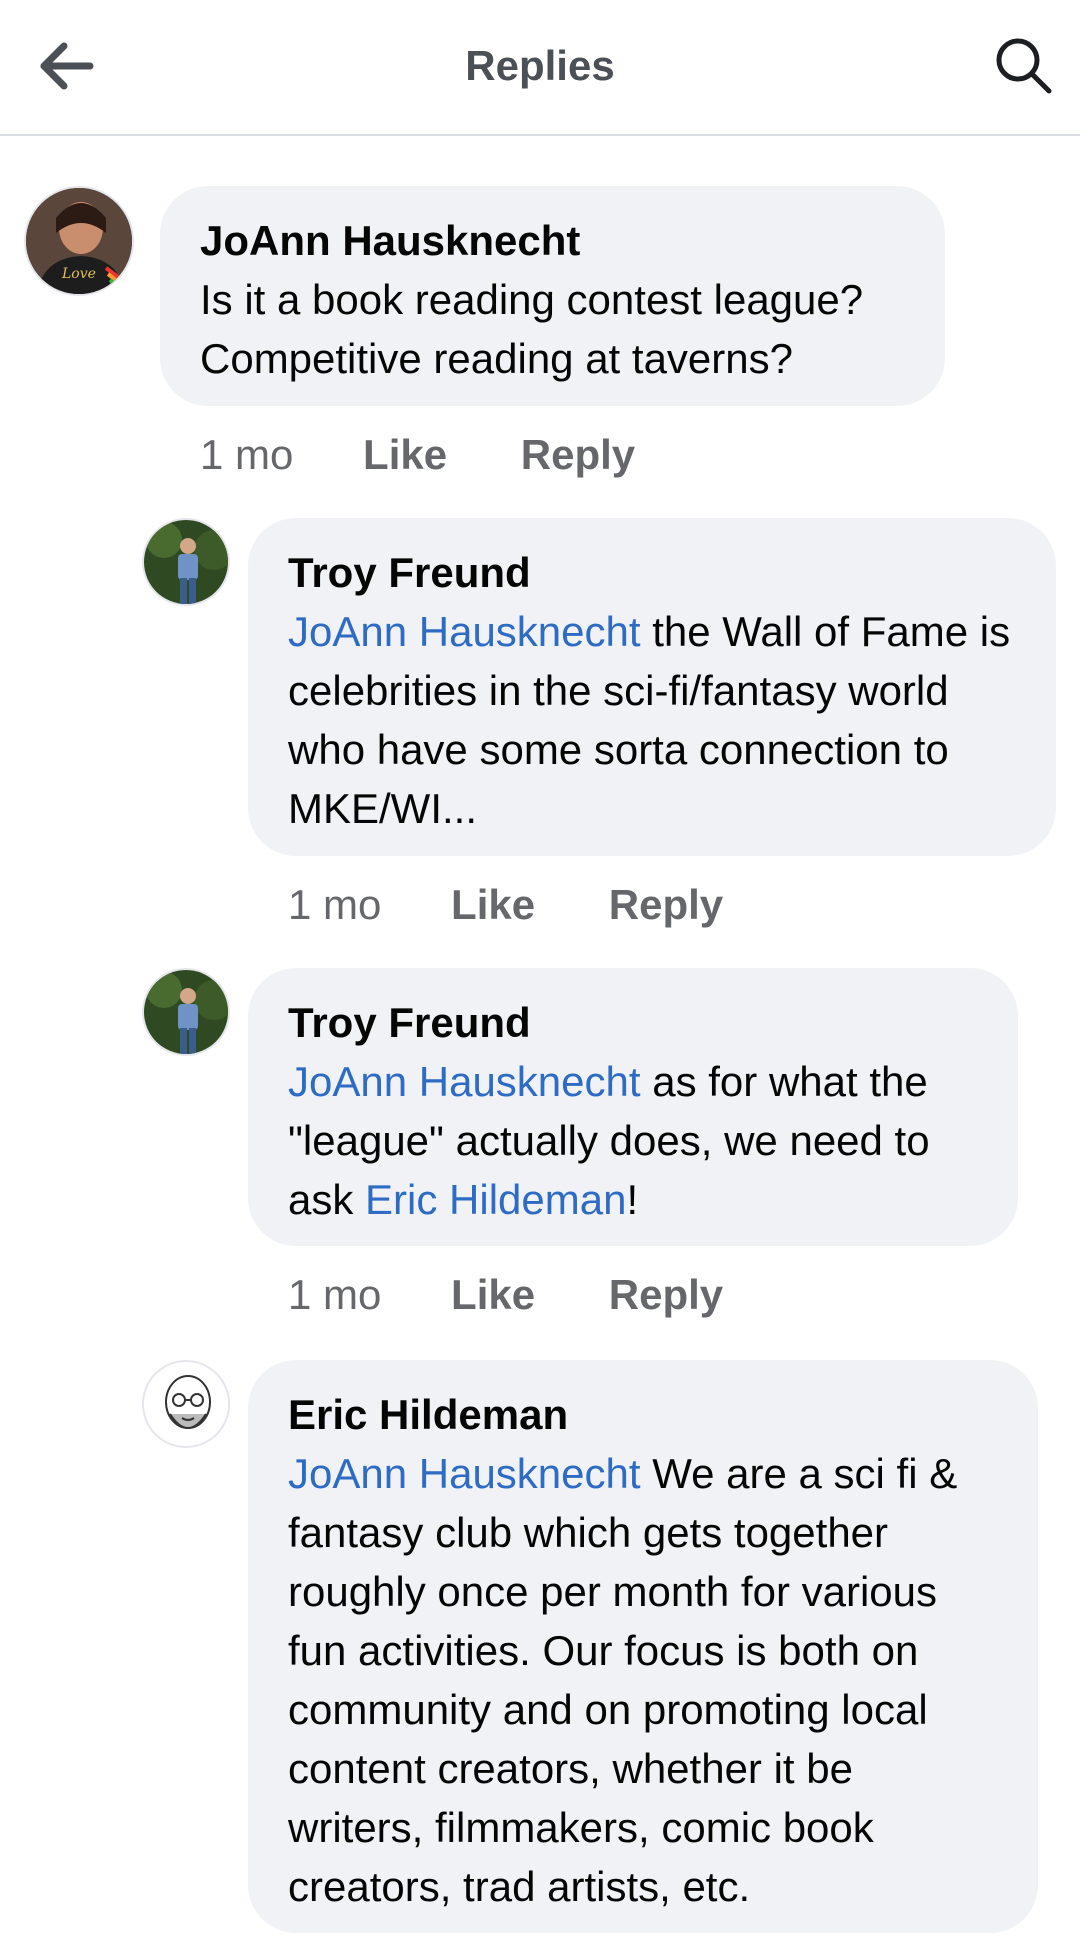 The width and height of the screenshot is (1080, 1947). Describe the element at coordinates (643, 1415) in the screenshot. I see `comment-author: Eric Hildeman` at that location.